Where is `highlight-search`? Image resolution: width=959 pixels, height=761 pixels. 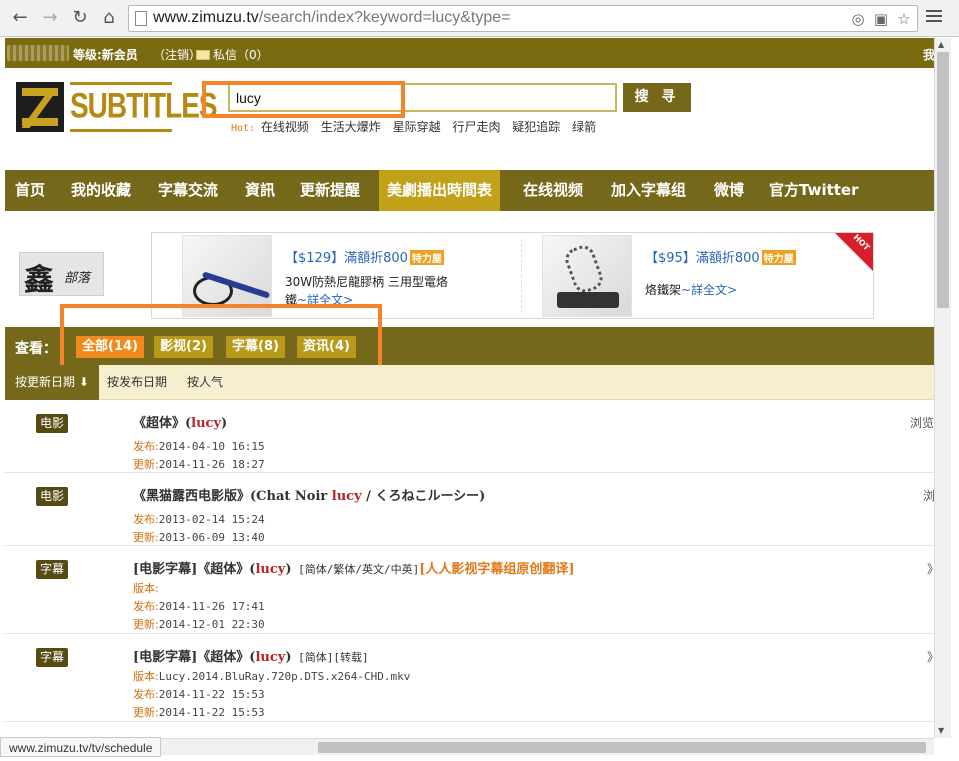
highlight-search is located at coordinates (303, 99).